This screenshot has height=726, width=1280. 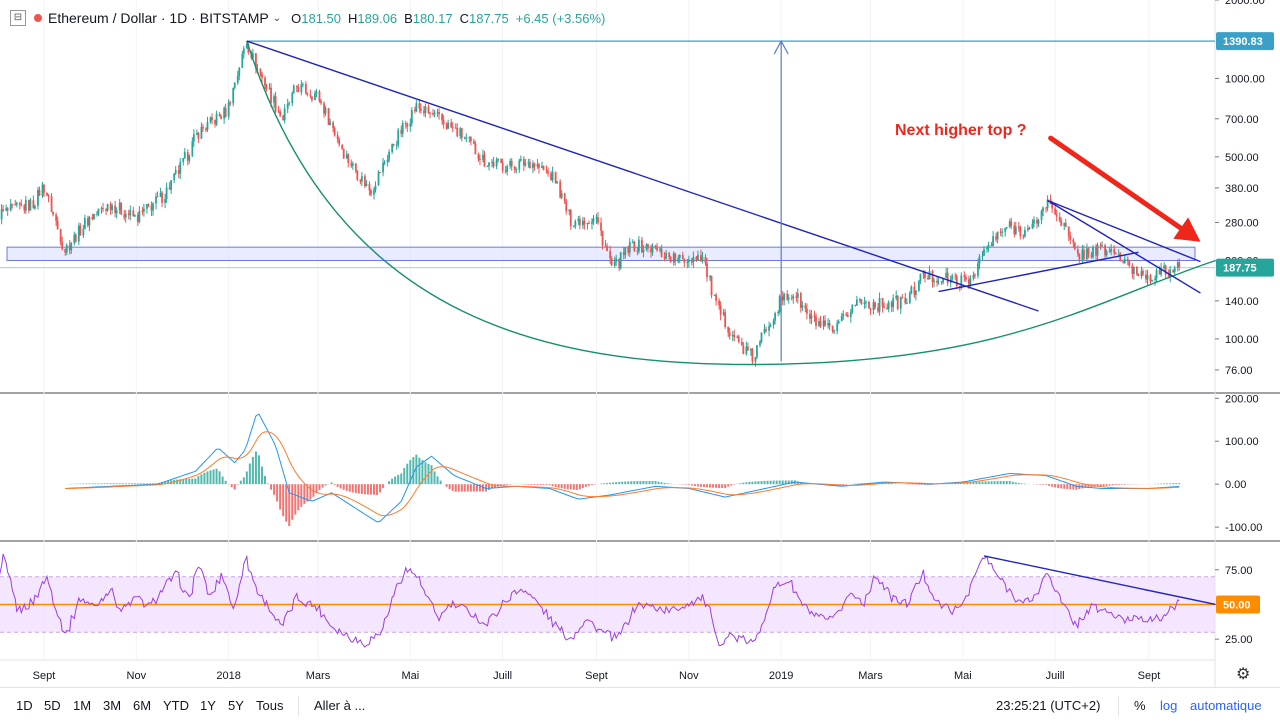 What do you see at coordinates (102, 18) in the screenshot?
I see `symbol-name: Ethereum / Dollar` at bounding box center [102, 18].